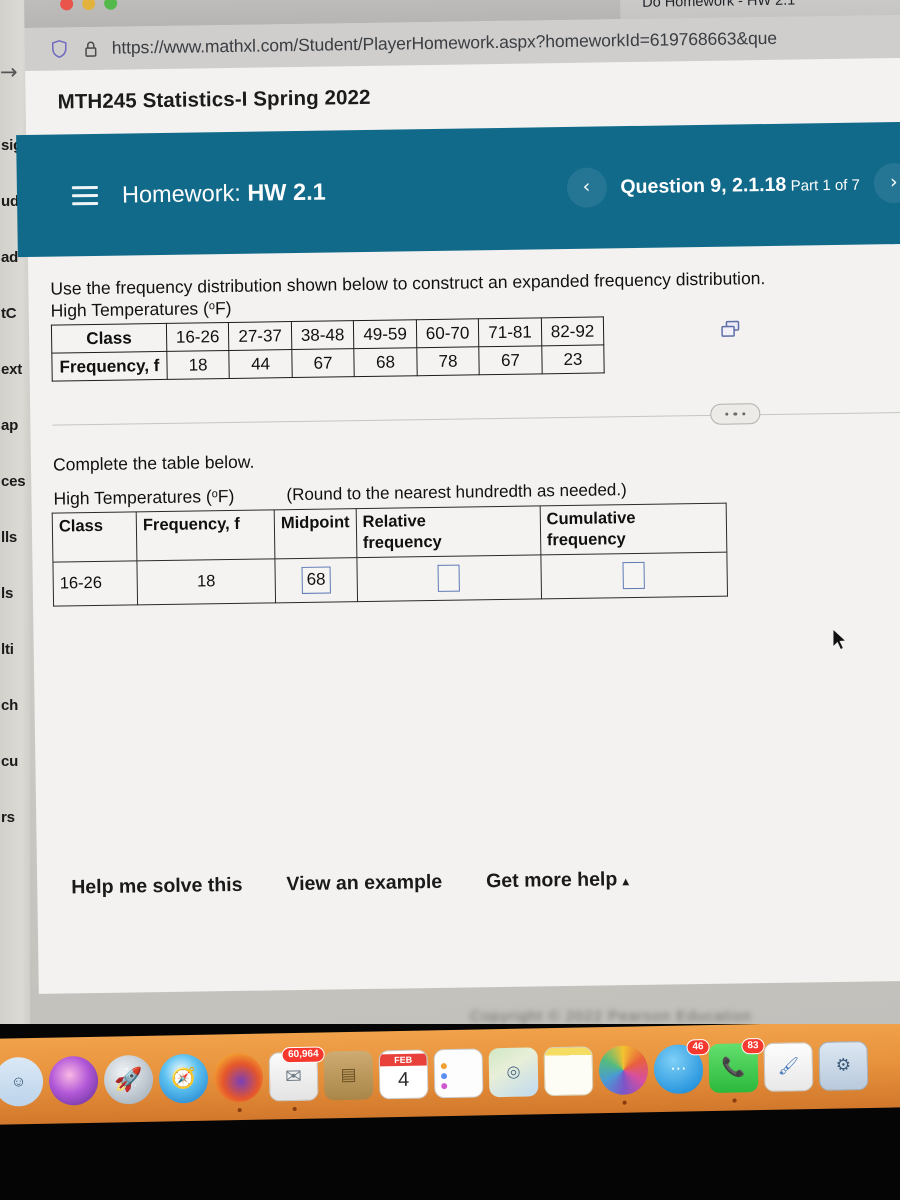  Describe the element at coordinates (226, 496) in the screenshot. I see `answer-caption-end: F)` at that location.